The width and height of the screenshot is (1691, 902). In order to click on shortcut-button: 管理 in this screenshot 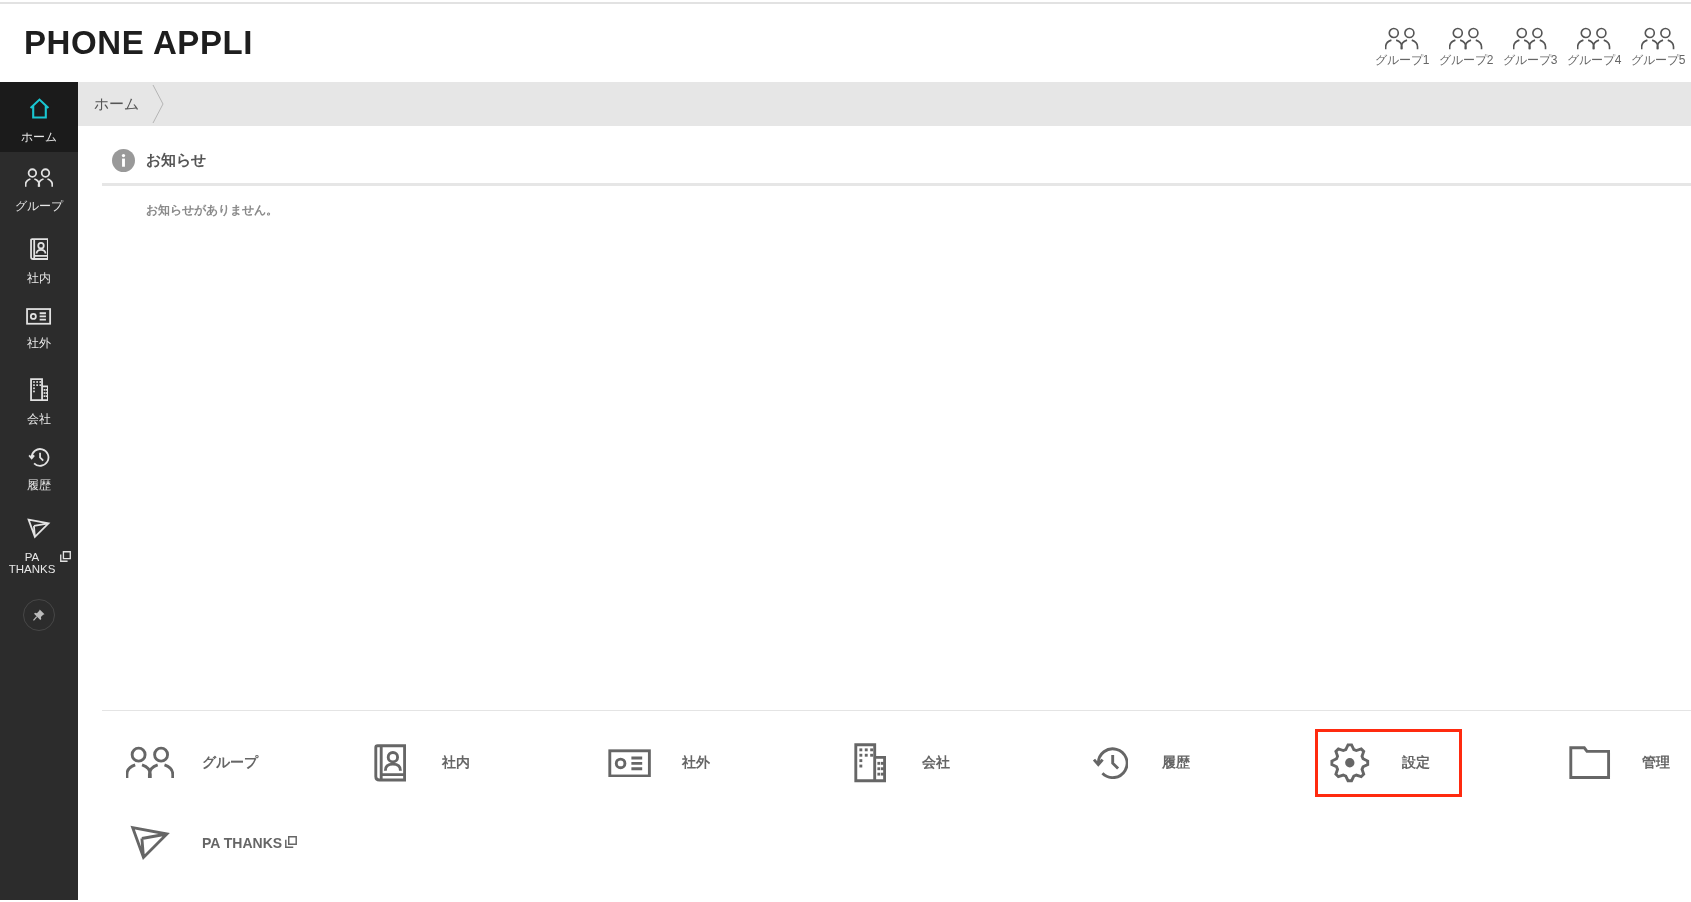, I will do `click(1618, 763)`.